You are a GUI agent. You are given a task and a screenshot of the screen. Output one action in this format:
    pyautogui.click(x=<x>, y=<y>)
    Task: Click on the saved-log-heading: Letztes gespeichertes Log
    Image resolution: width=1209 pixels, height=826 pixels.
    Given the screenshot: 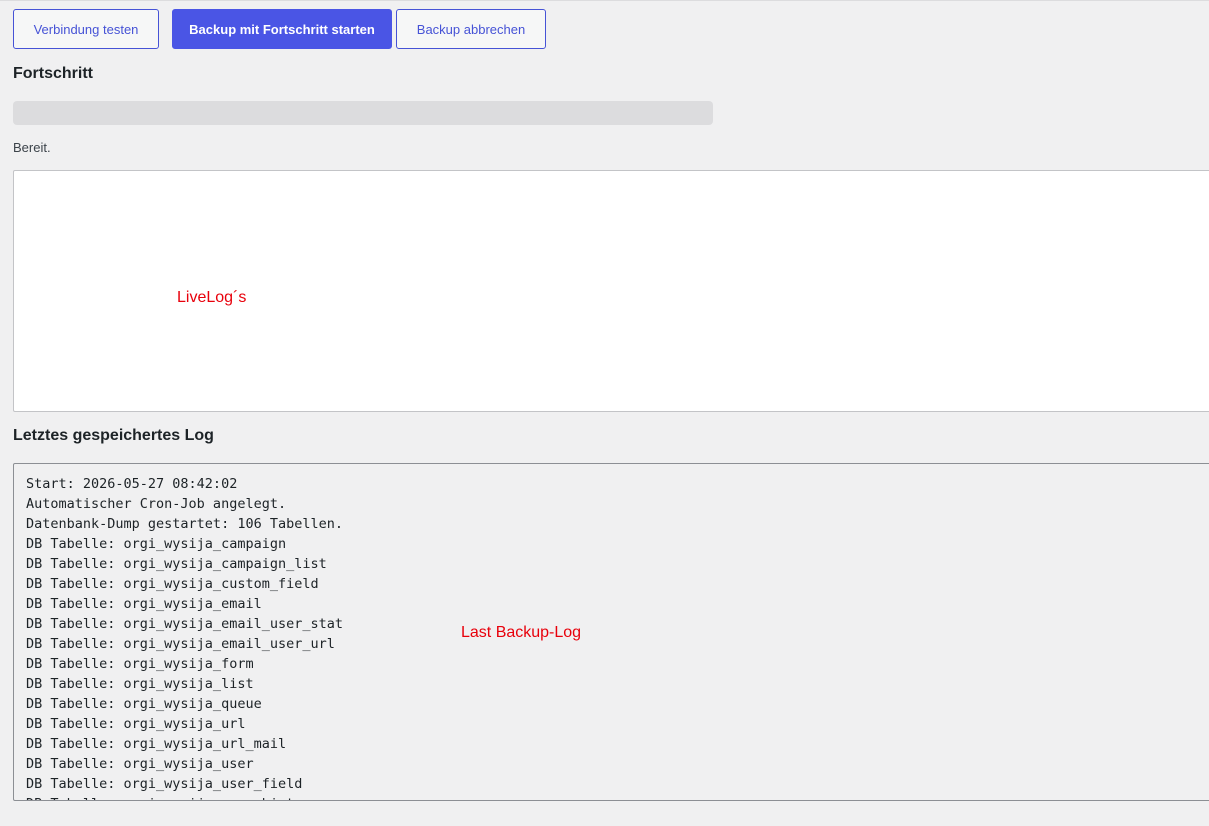 What is the action you would take?
    pyautogui.click(x=113, y=435)
    